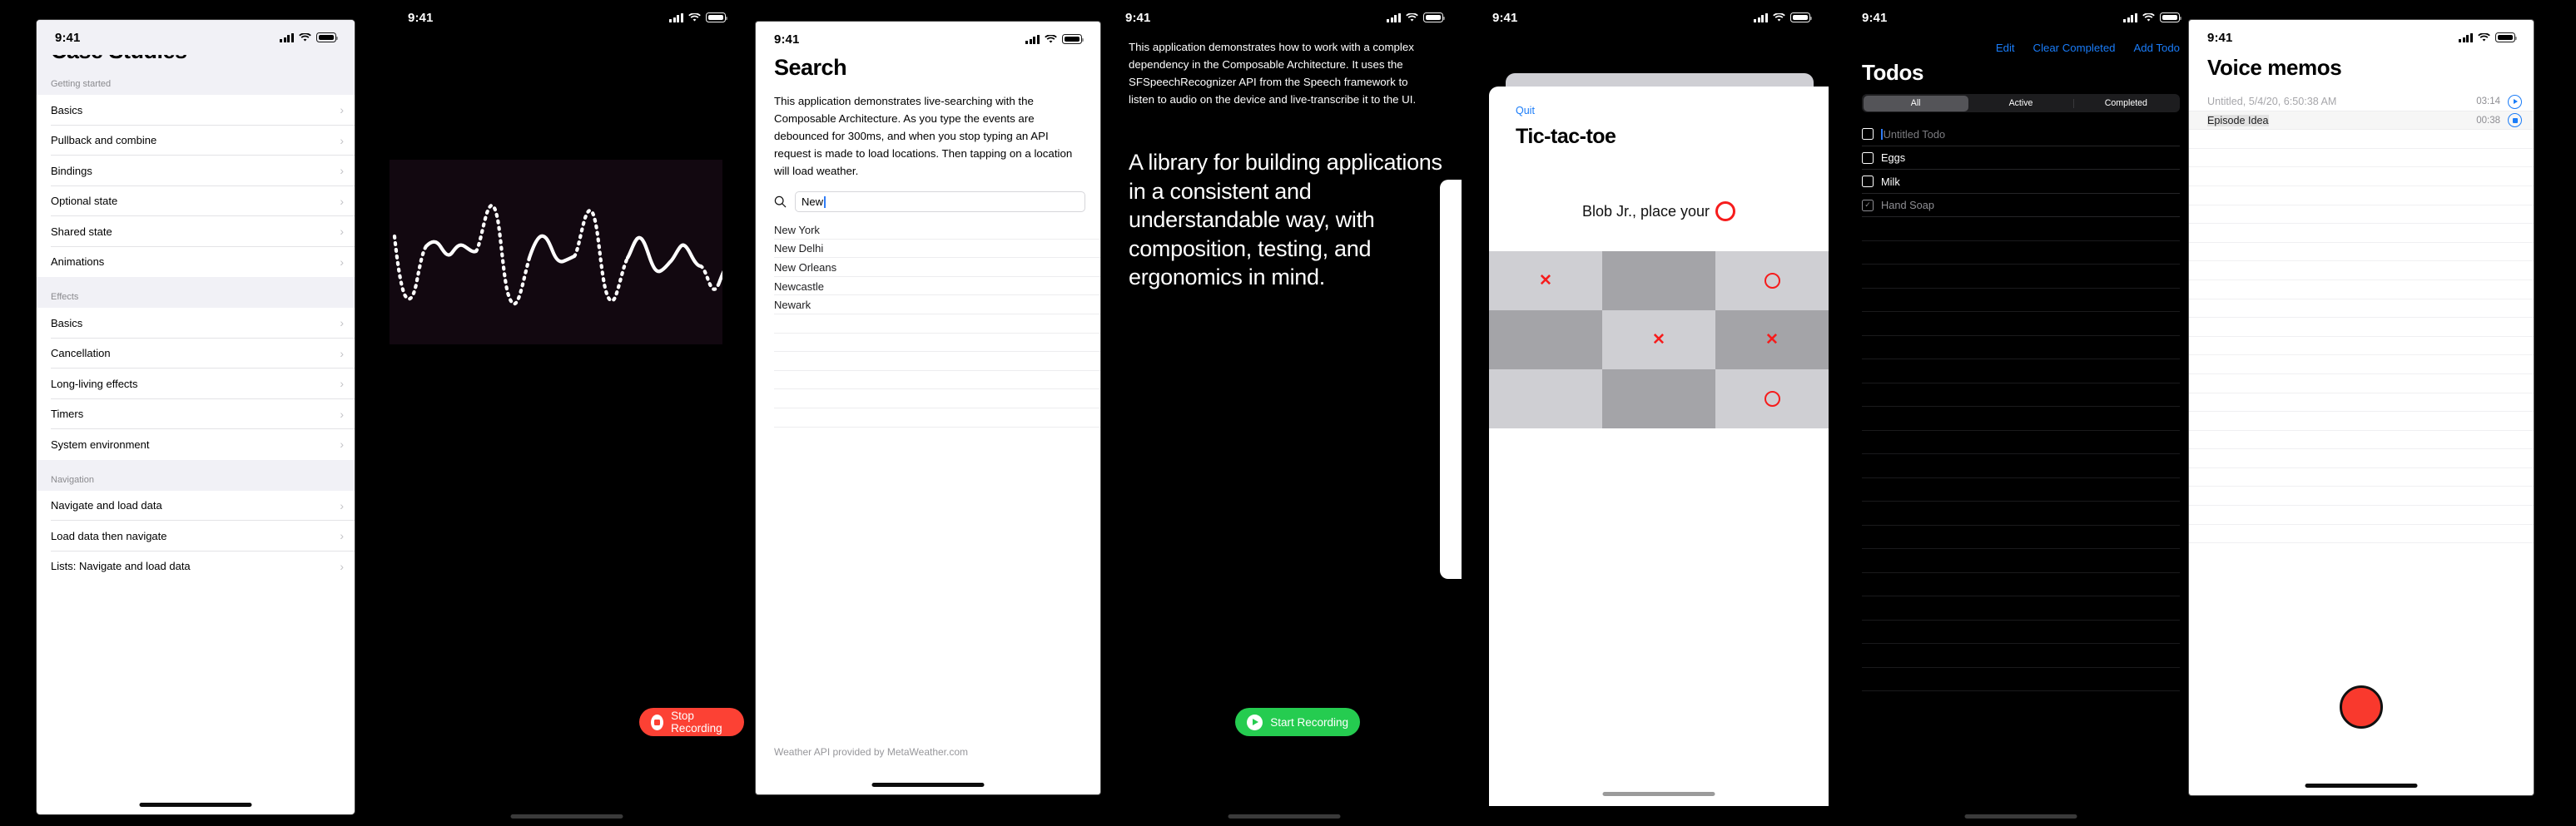 The width and height of the screenshot is (2576, 826). I want to click on todo-label: Milk, so click(1891, 182).